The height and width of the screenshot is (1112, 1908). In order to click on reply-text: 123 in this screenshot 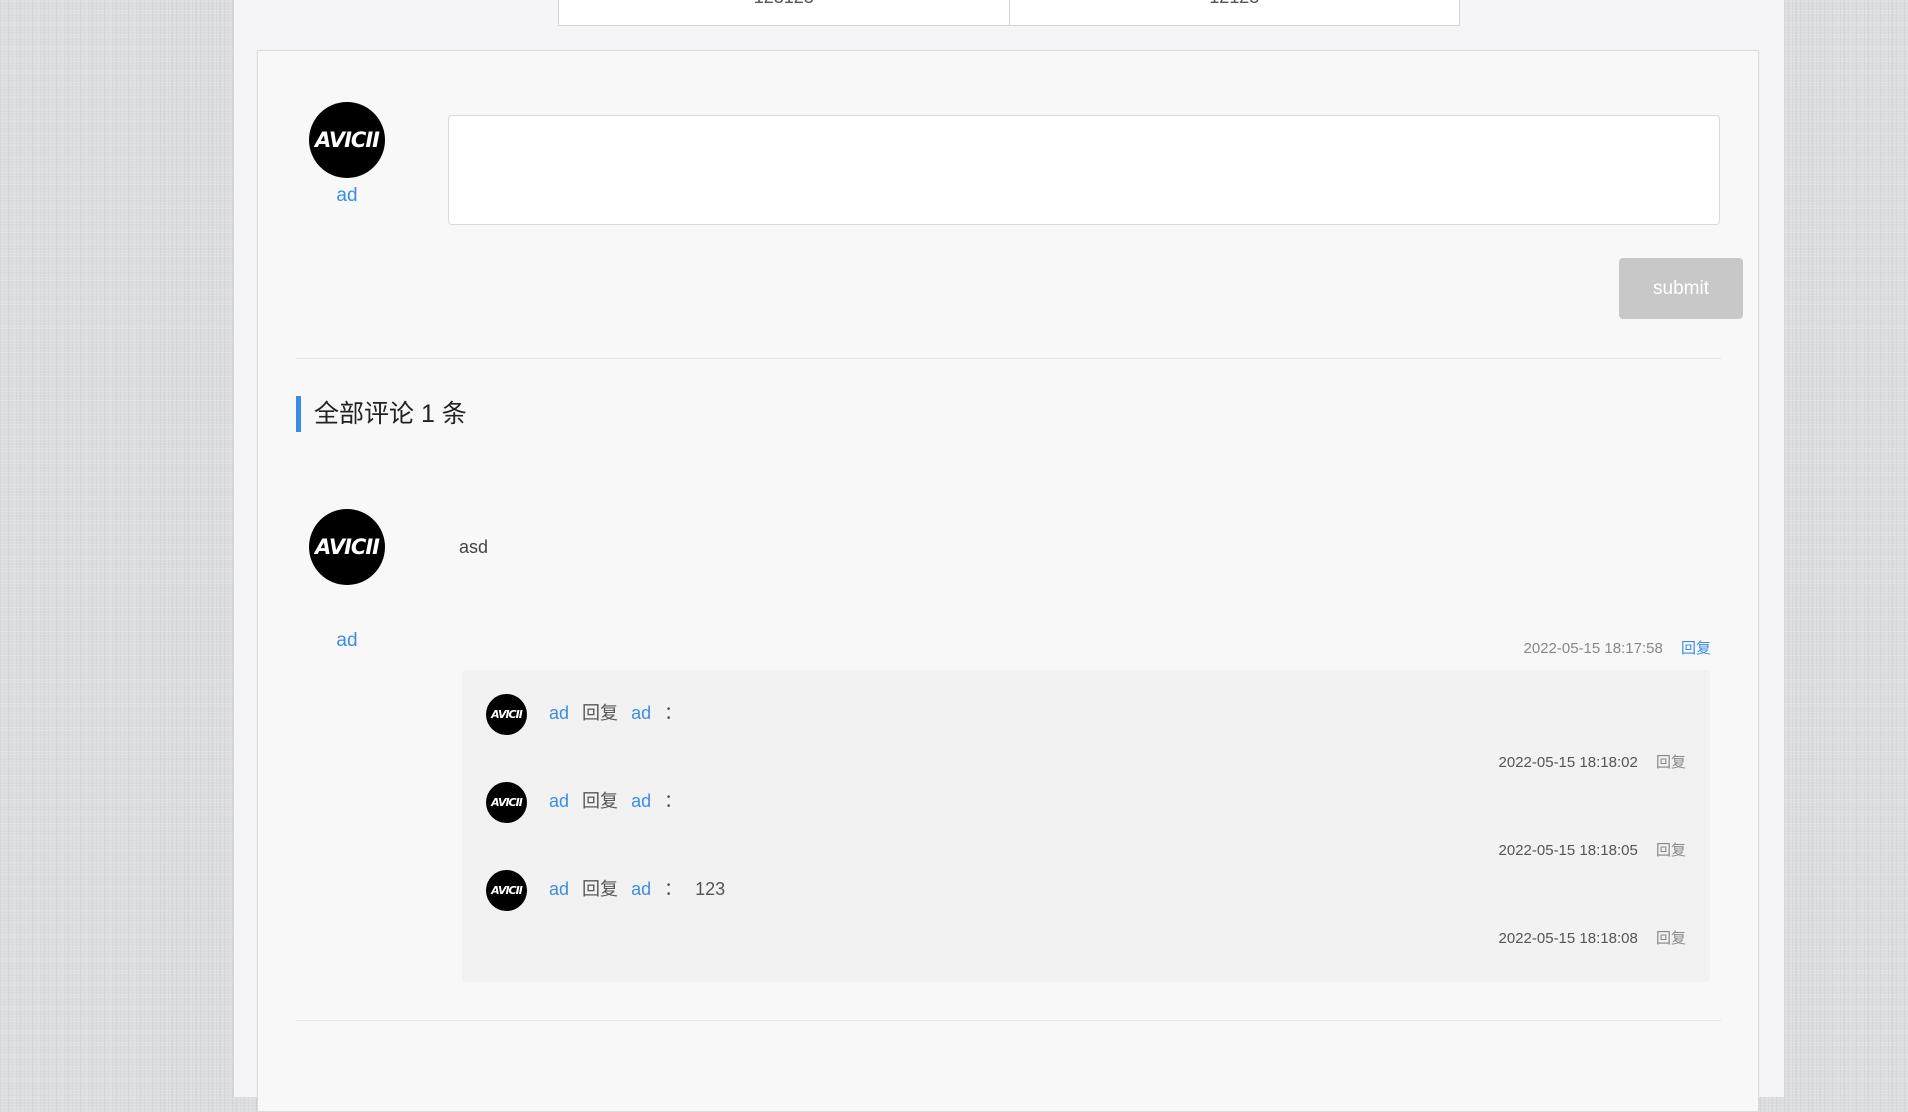, I will do `click(710, 889)`.